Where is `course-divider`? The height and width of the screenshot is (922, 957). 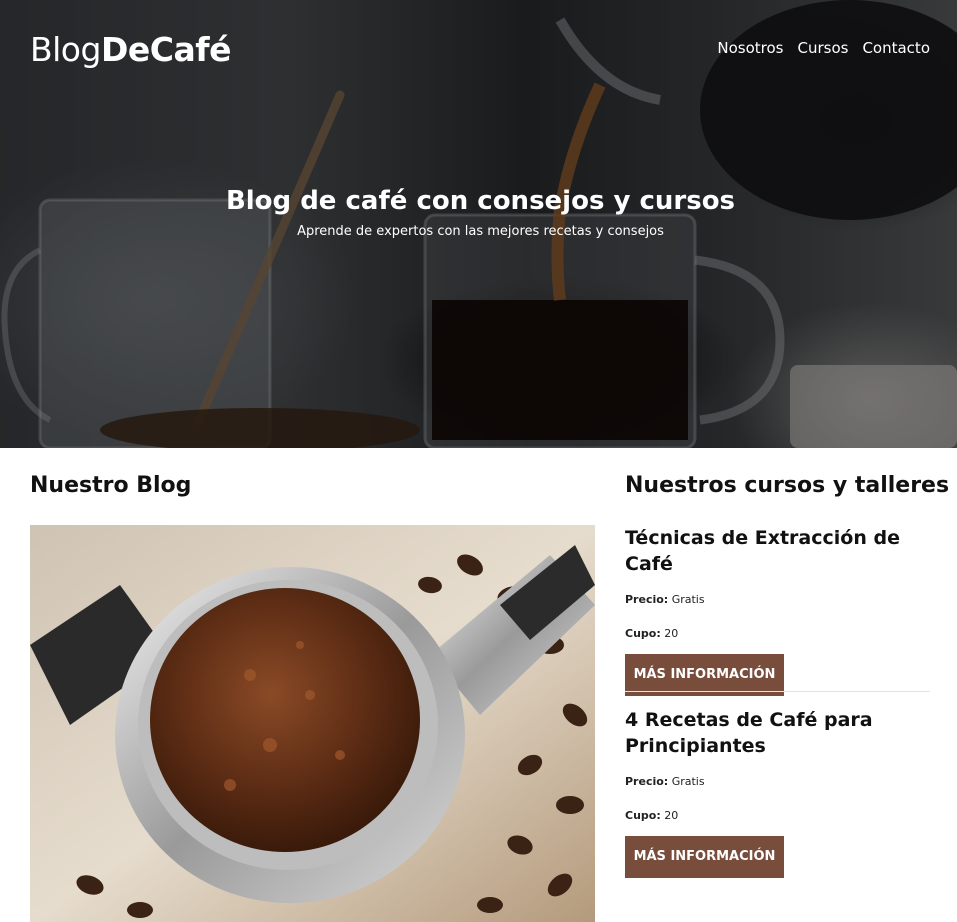
course-divider is located at coordinates (777, 691).